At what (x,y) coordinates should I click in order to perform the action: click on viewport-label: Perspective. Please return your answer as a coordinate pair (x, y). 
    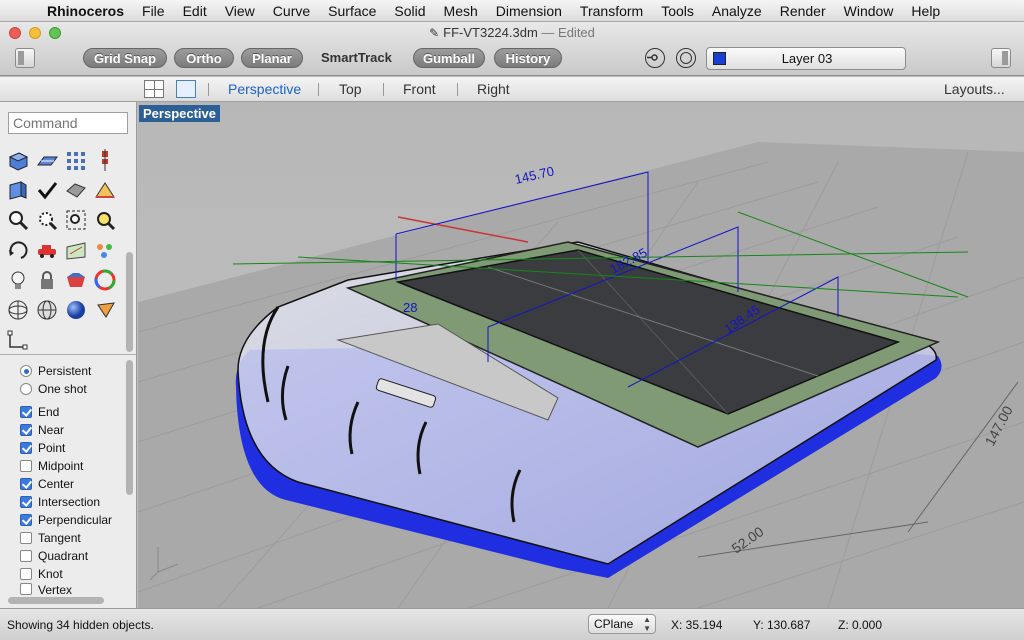
    Looking at the image, I should click on (179, 113).